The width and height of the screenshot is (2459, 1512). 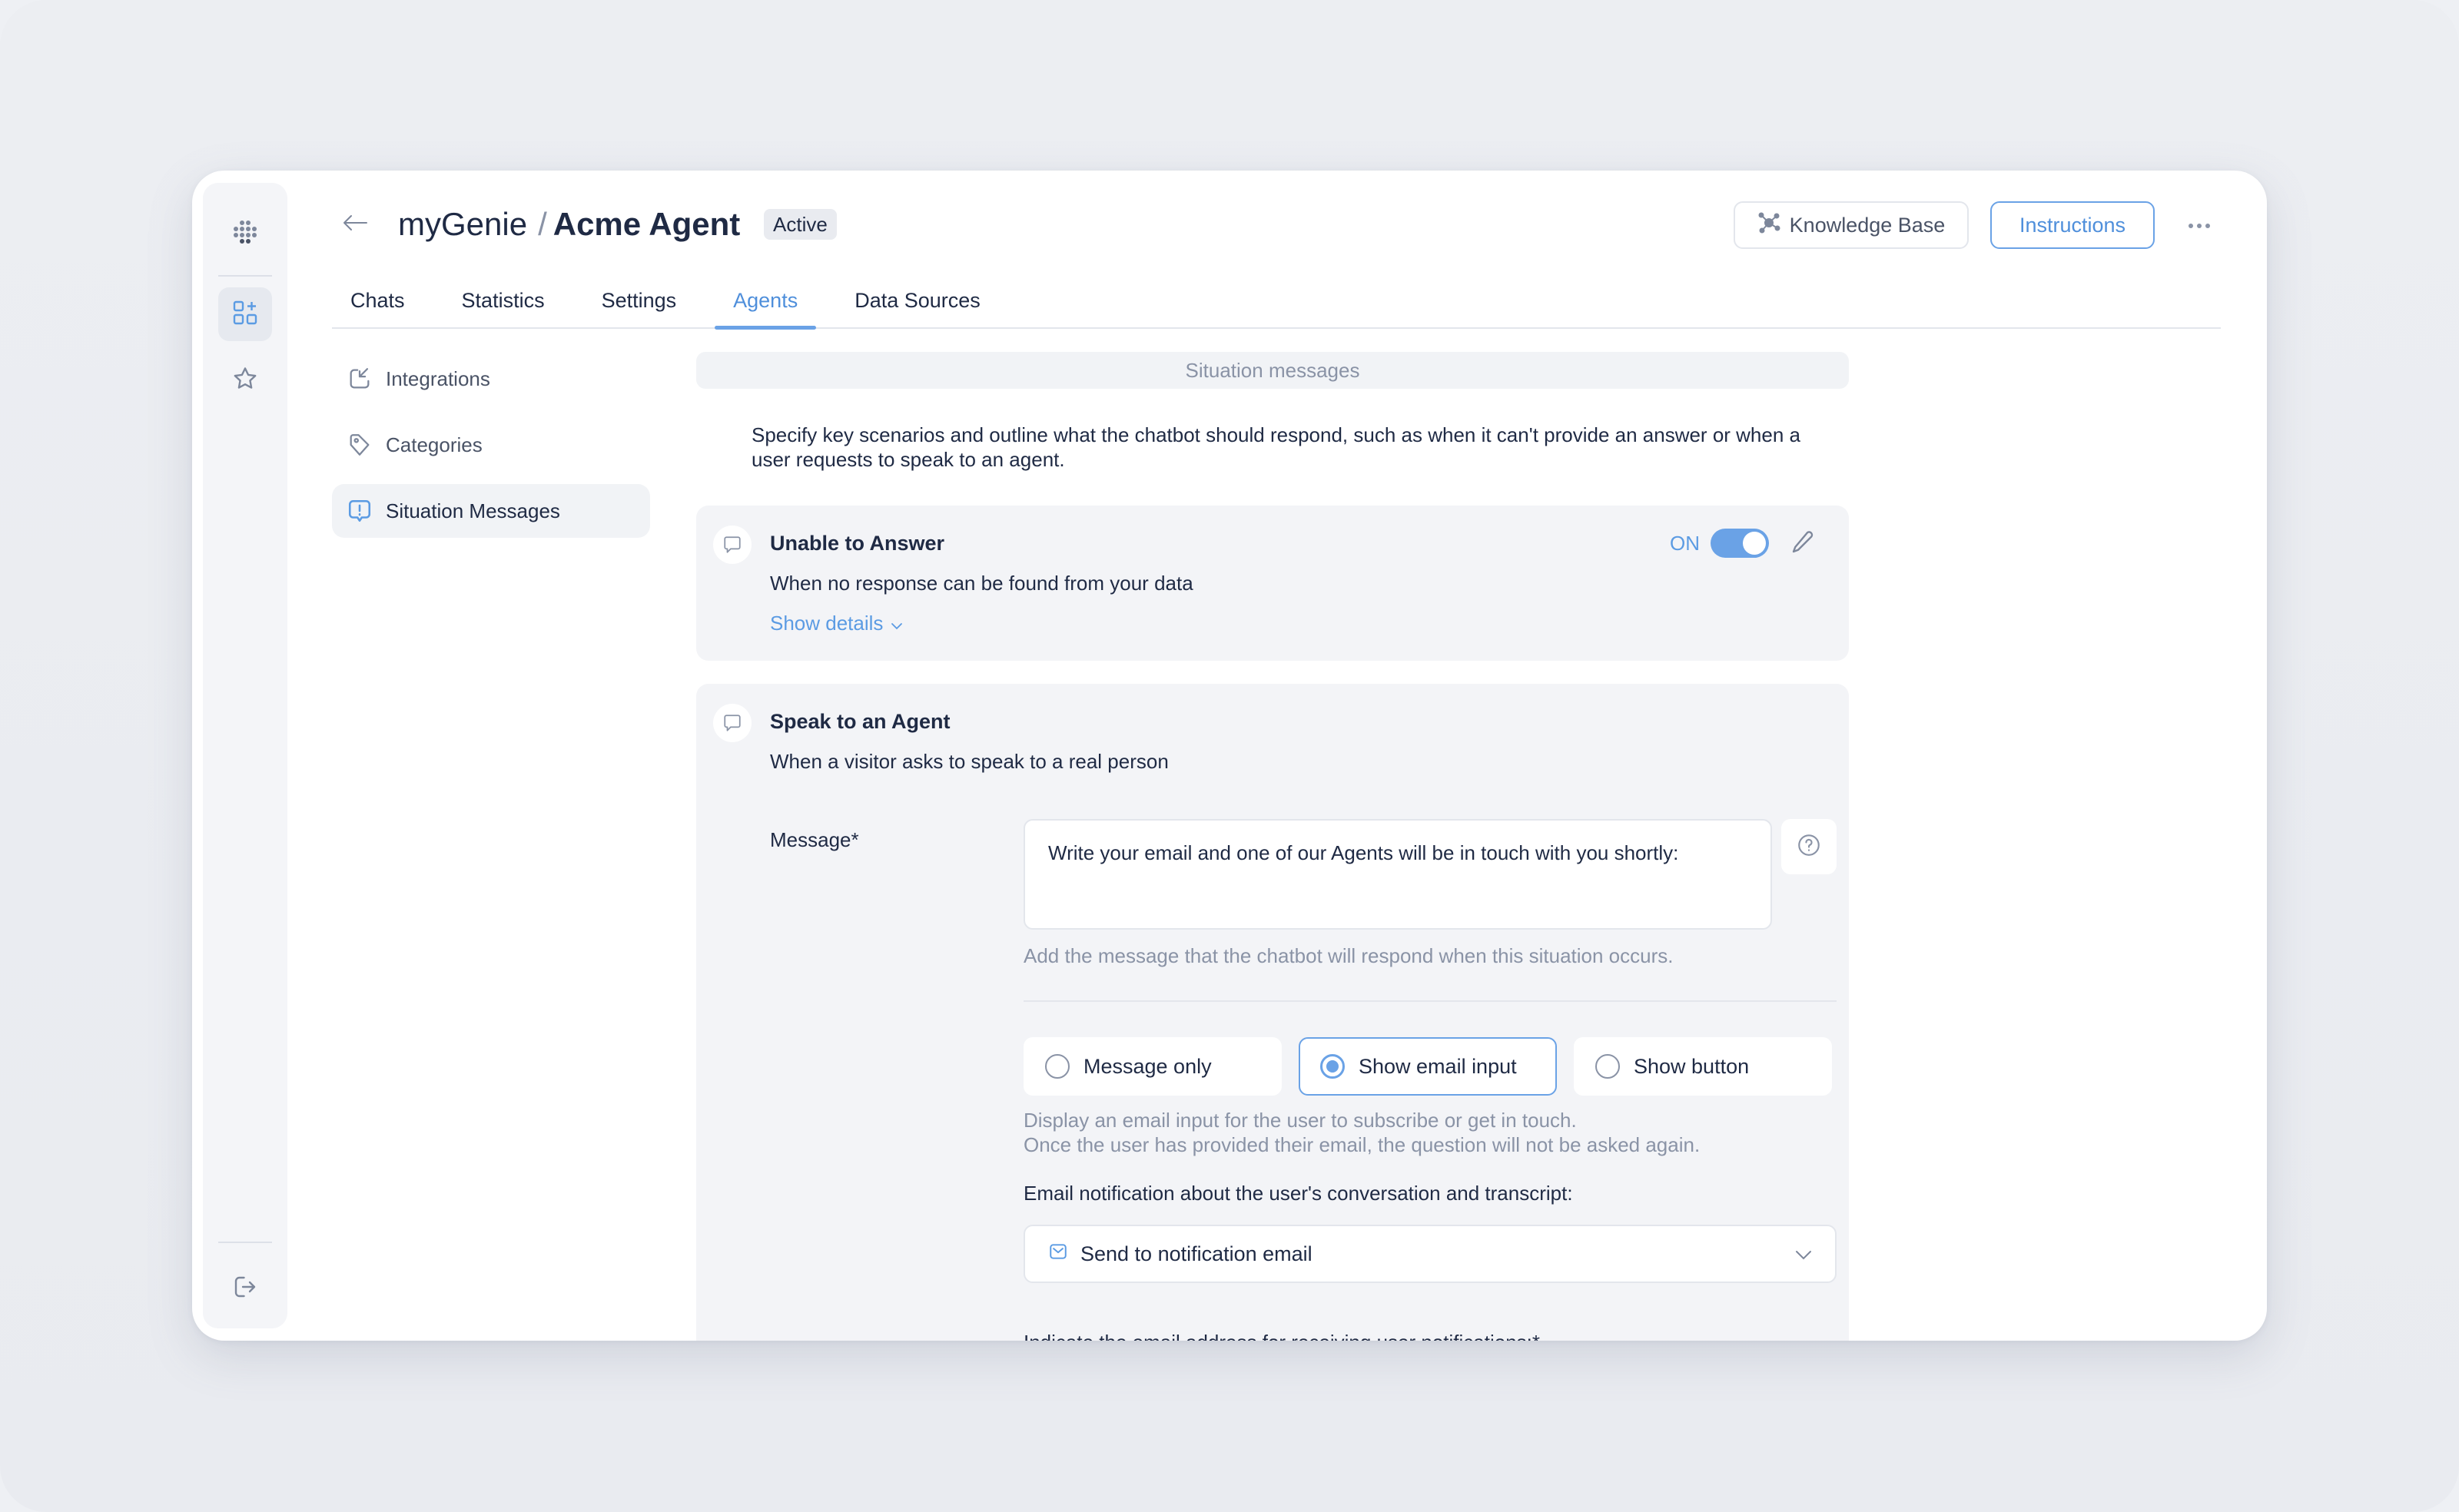 What do you see at coordinates (491, 379) in the screenshot?
I see `nav-item-integrations: Integrations` at bounding box center [491, 379].